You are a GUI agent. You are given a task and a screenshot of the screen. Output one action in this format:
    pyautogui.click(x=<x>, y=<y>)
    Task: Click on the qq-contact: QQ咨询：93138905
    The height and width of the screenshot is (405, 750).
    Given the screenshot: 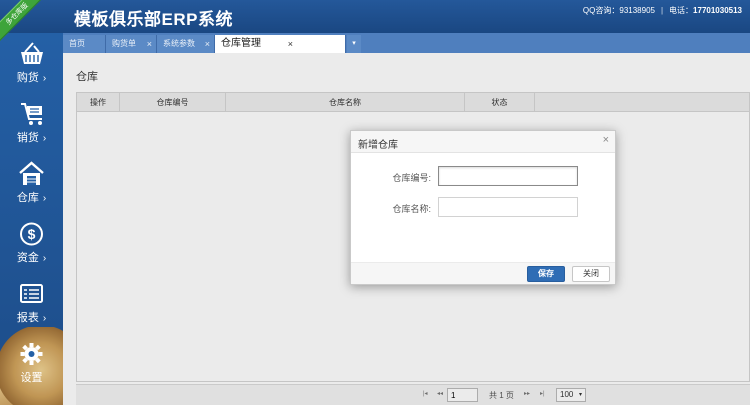 What is the action you would take?
    pyautogui.click(x=619, y=10)
    